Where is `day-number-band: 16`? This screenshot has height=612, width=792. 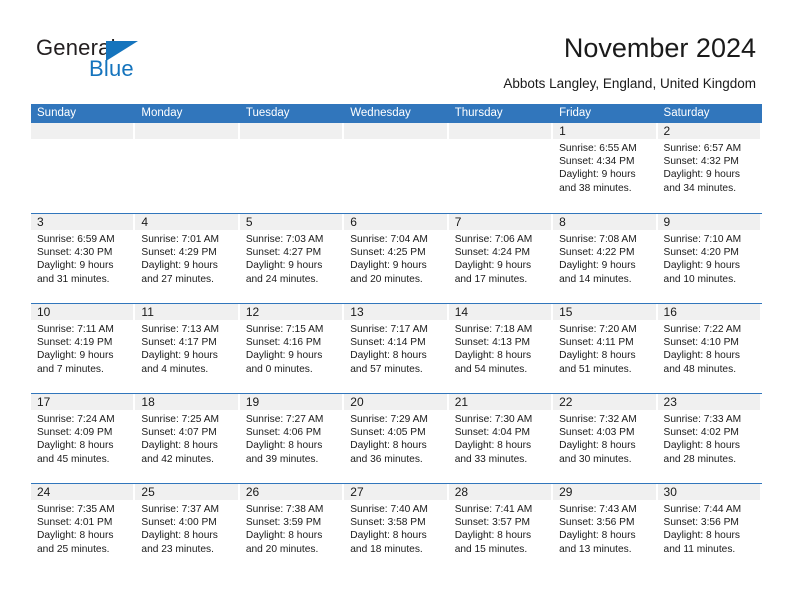 day-number-band: 16 is located at coordinates (708, 312).